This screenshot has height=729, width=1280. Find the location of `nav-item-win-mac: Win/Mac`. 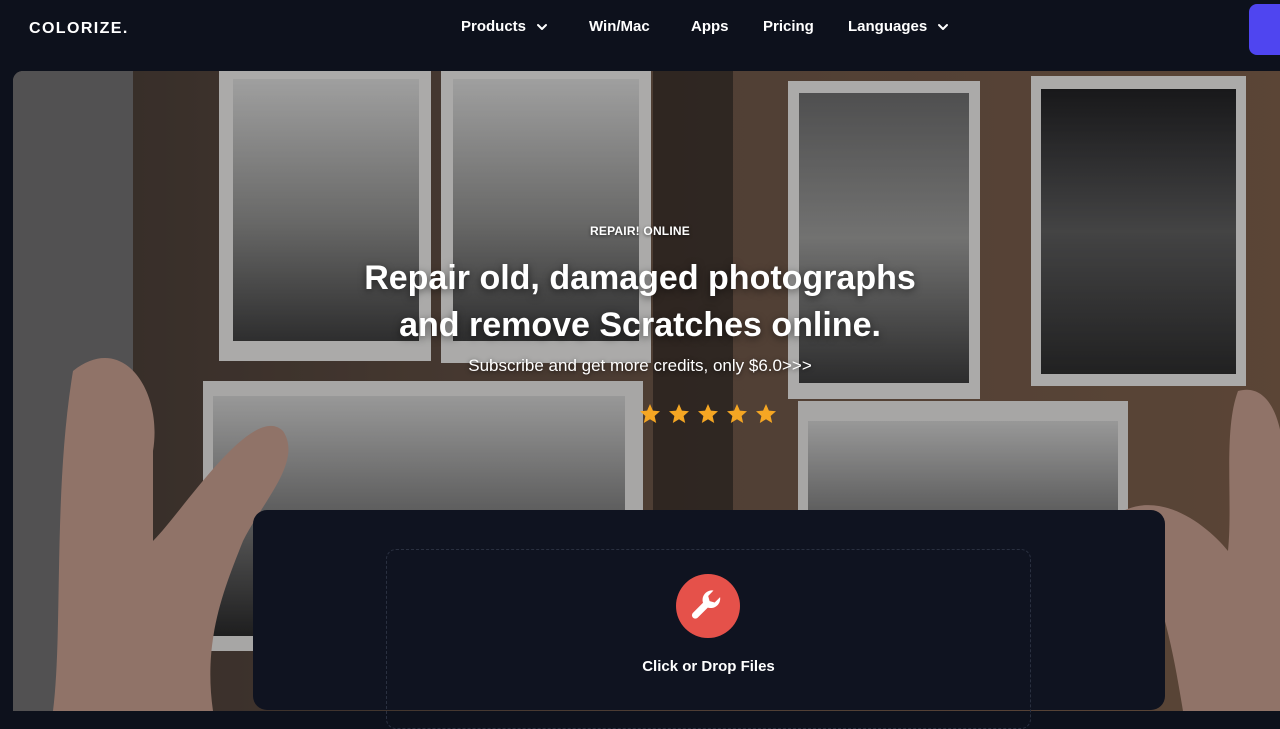

nav-item-win-mac: Win/Mac is located at coordinates (619, 26).